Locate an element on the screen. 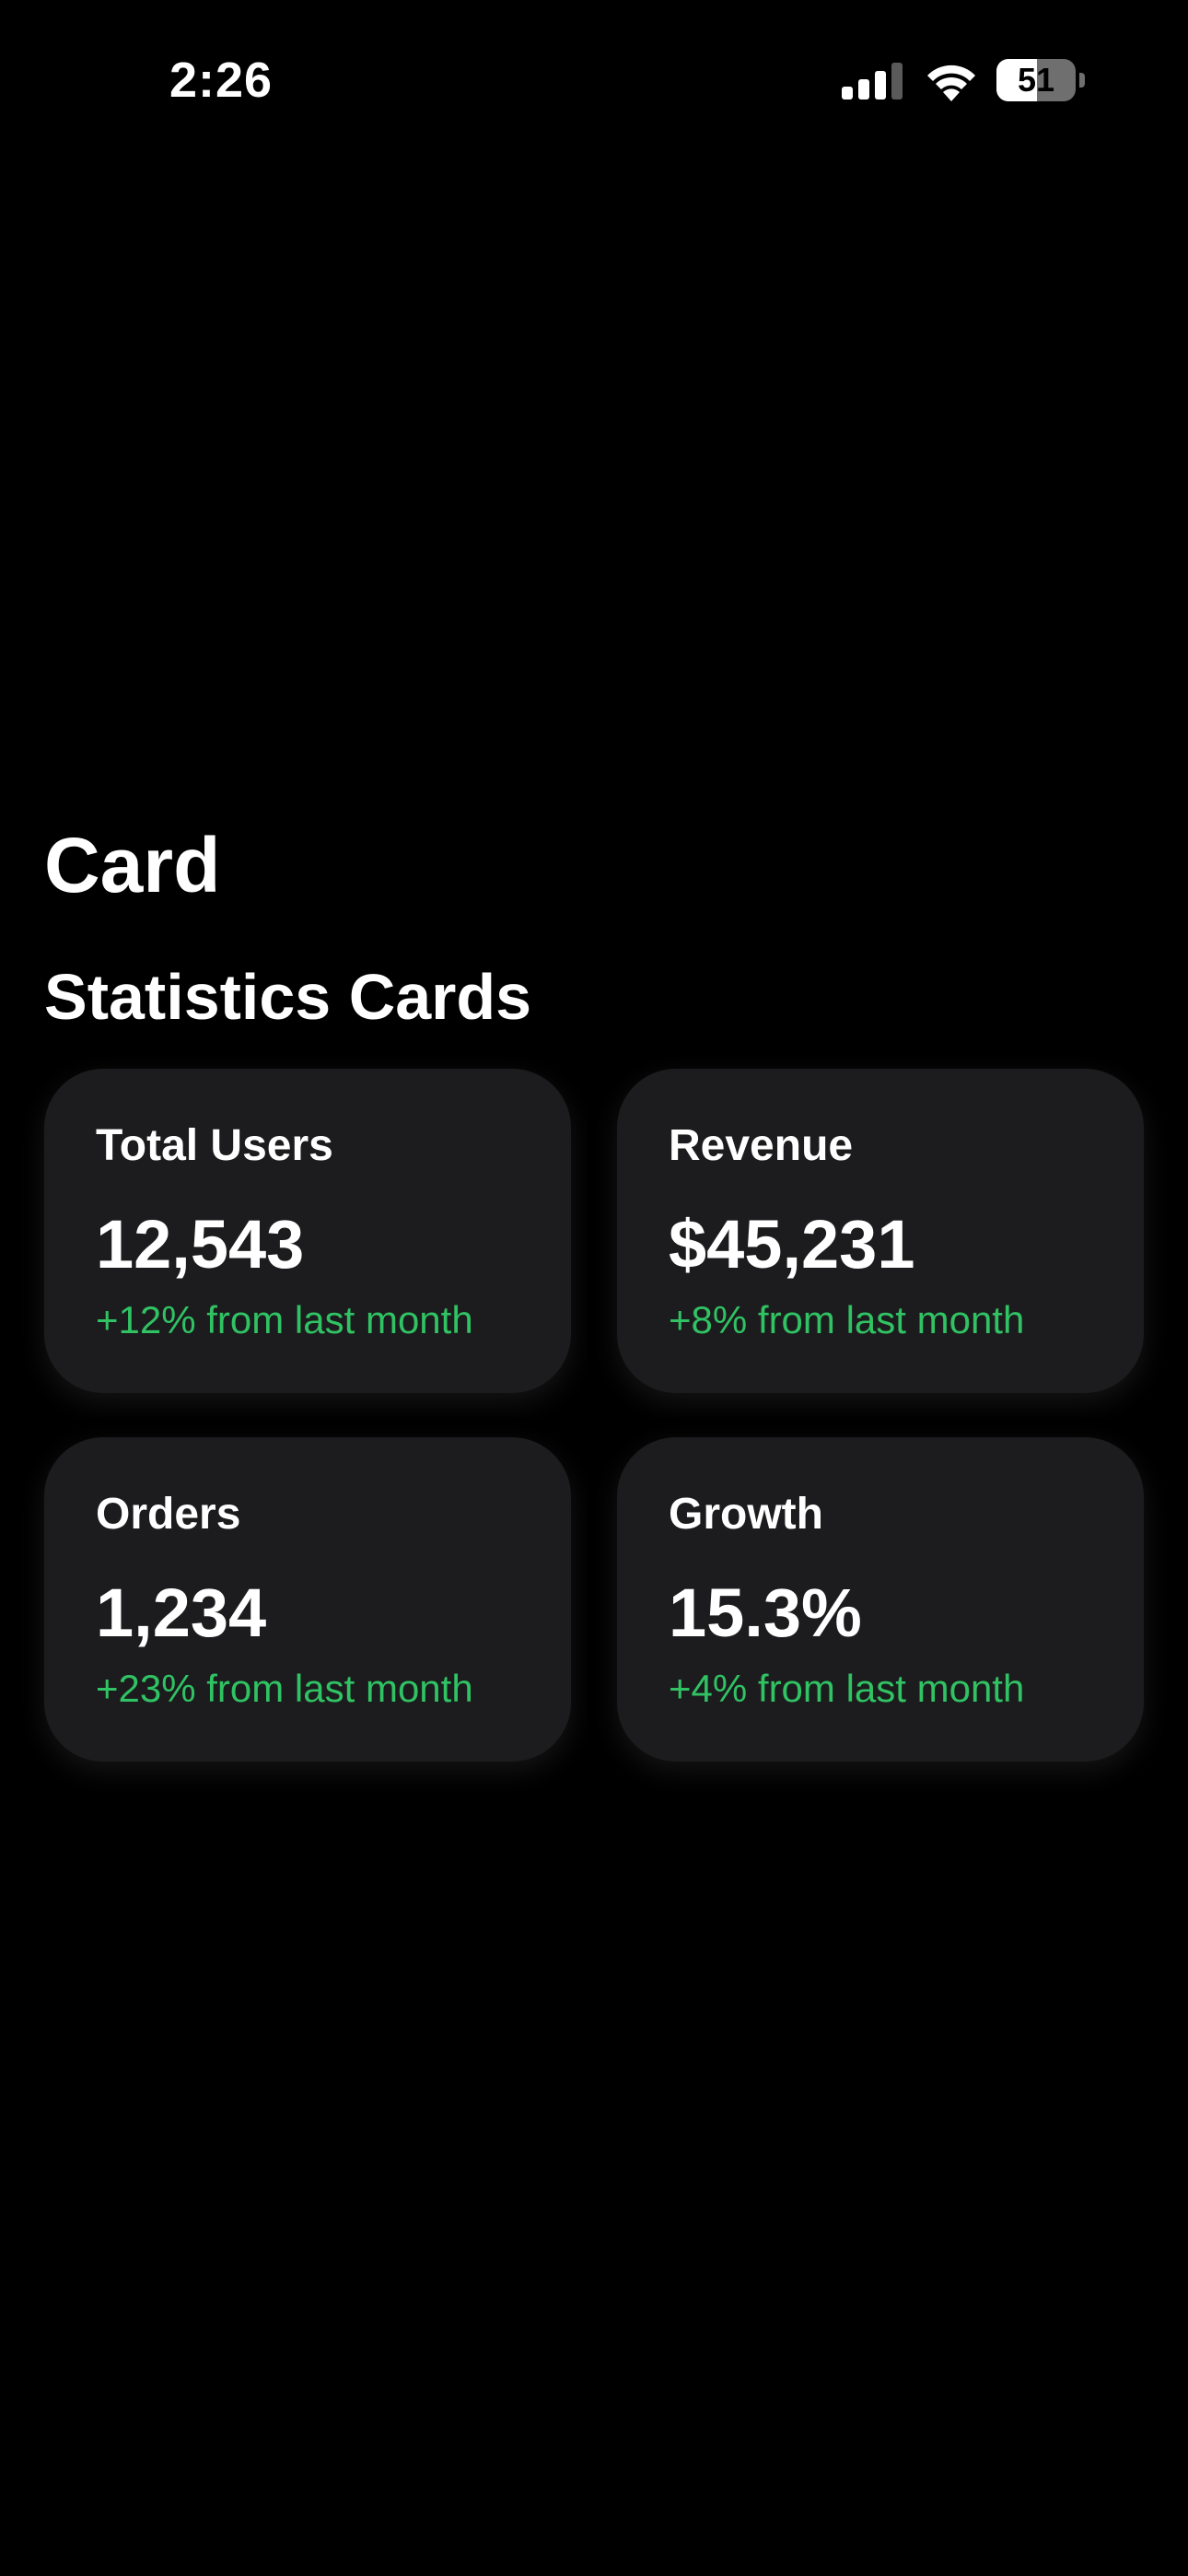 Image resolution: width=1188 pixels, height=2576 pixels. stat-card-revenue: Revenue $45,231 +8% from last month is located at coordinates (880, 1231).